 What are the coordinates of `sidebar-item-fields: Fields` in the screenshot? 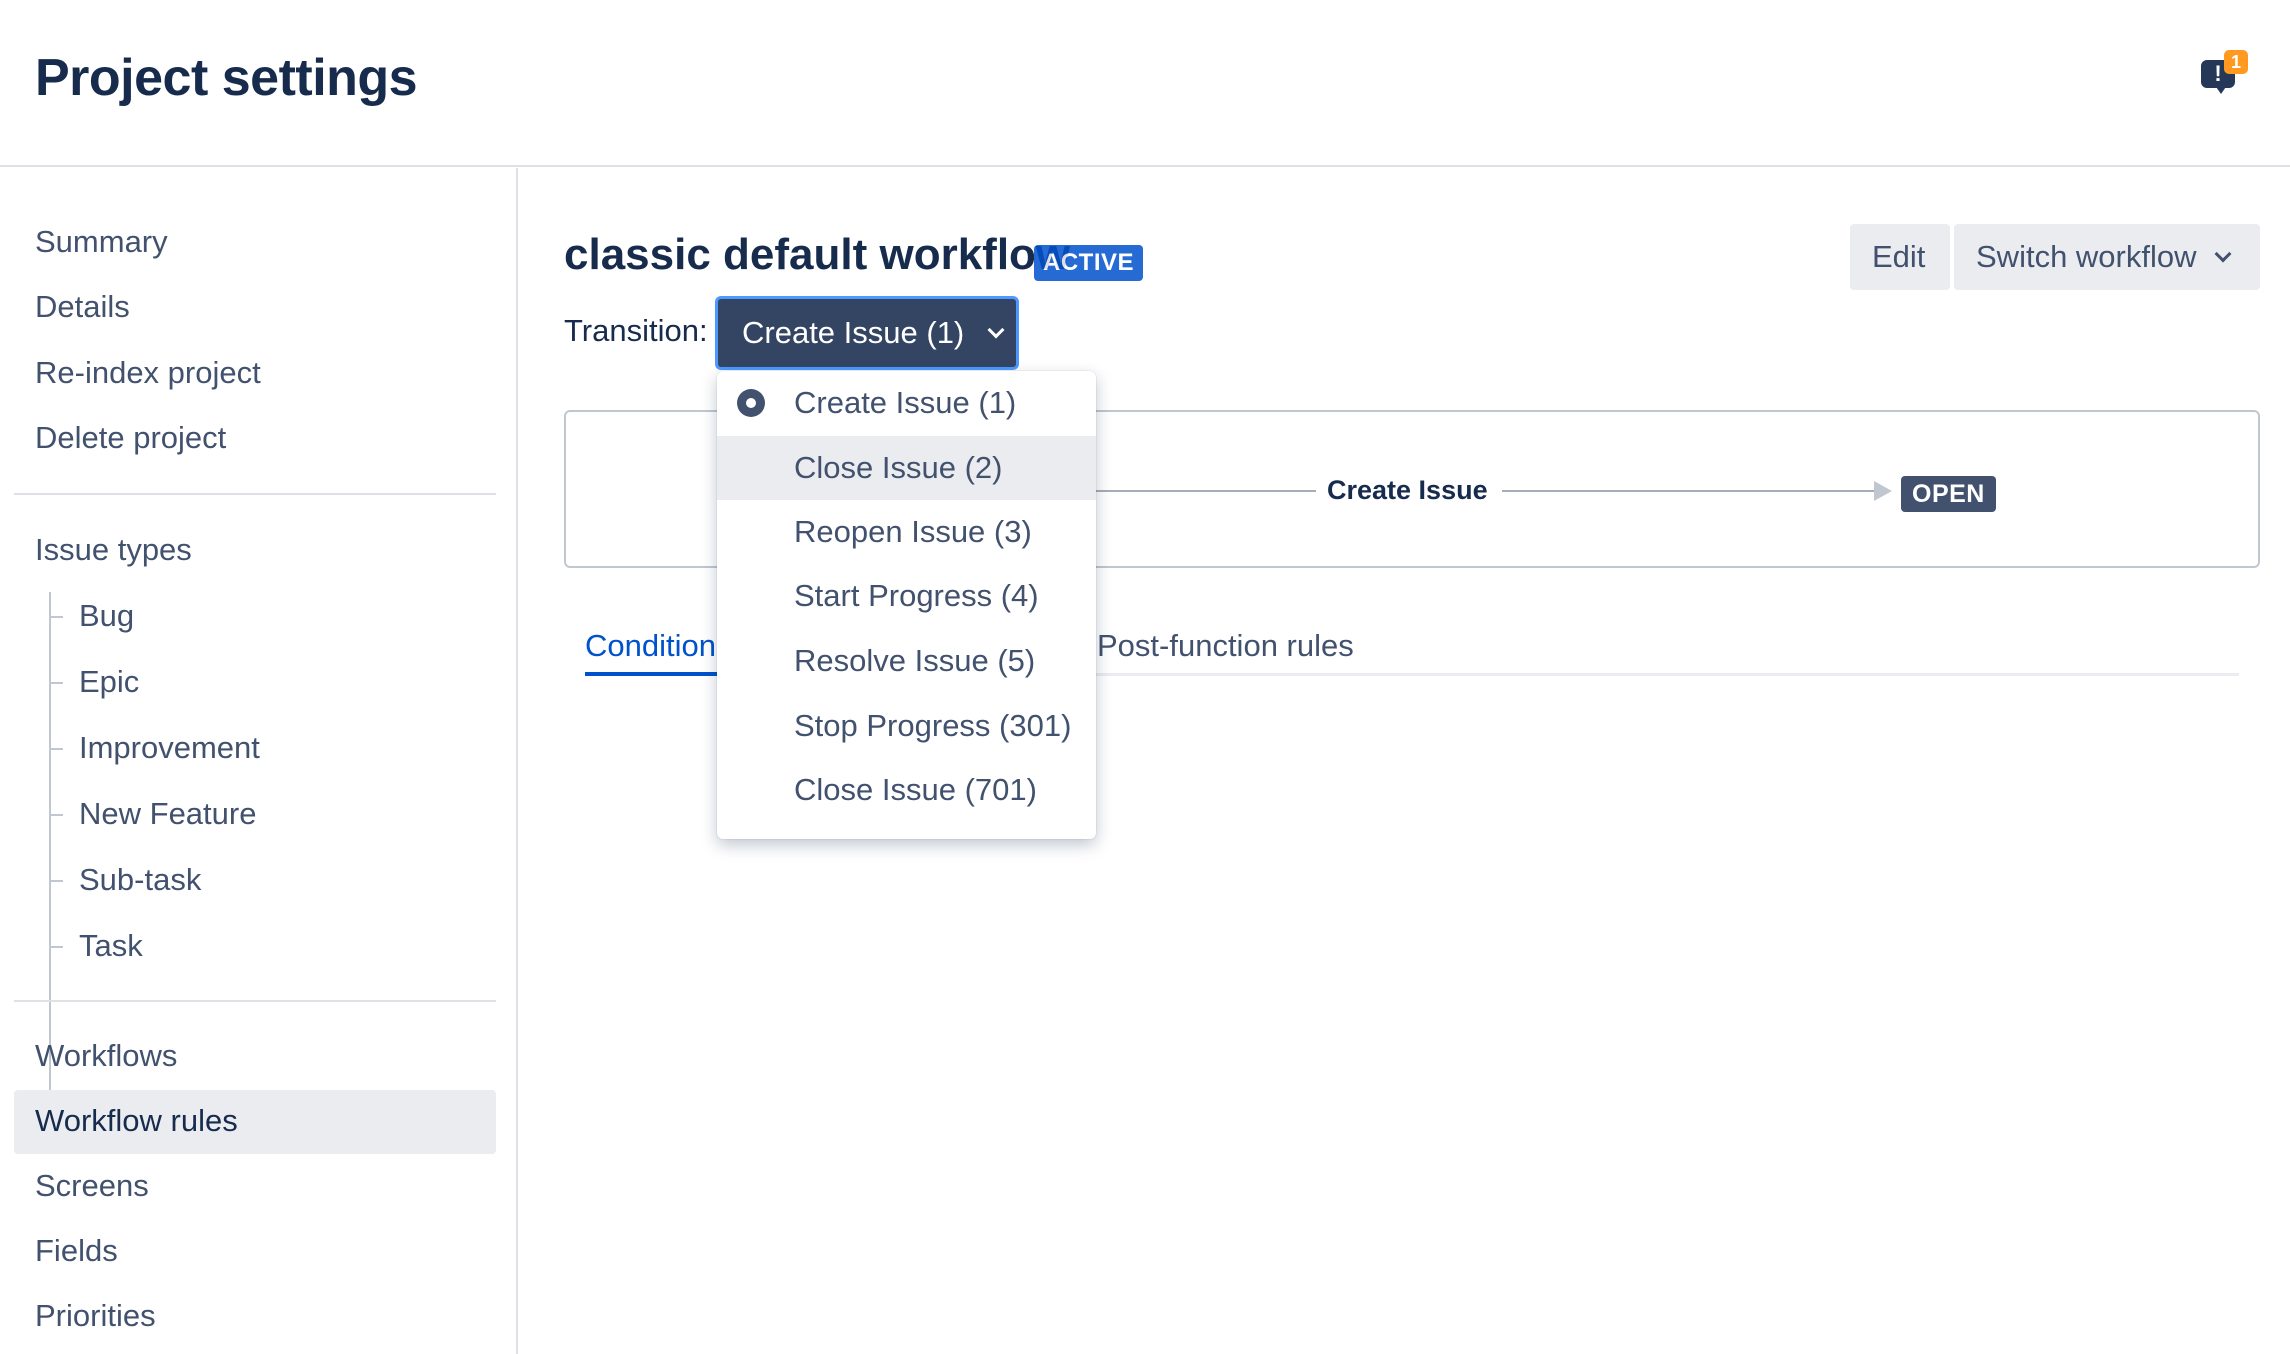 It's located at (76, 1251).